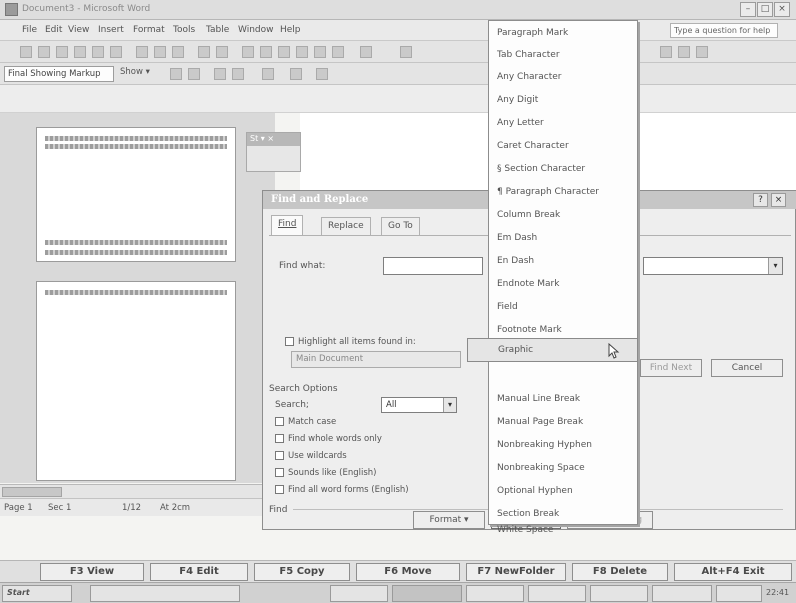  Describe the element at coordinates (194, 74) in the screenshot. I see `next-change-icon` at that location.